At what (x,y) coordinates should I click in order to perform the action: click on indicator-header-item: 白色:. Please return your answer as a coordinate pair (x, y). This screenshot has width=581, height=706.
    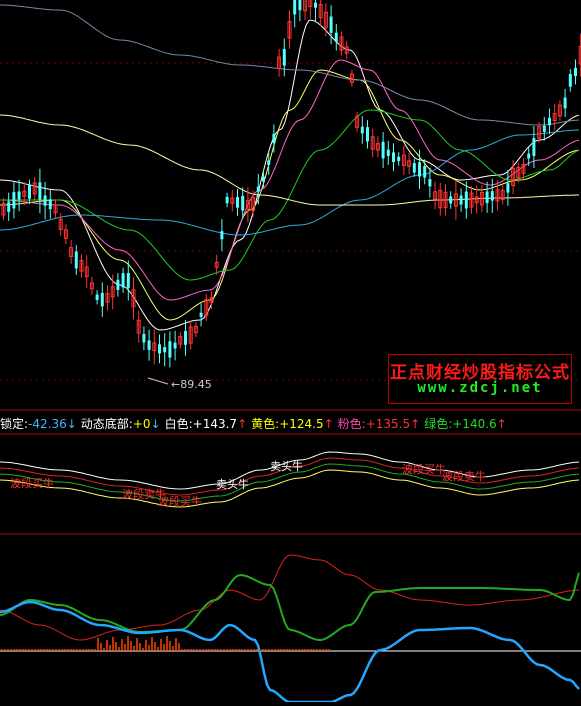
    Looking at the image, I should click on (178, 424).